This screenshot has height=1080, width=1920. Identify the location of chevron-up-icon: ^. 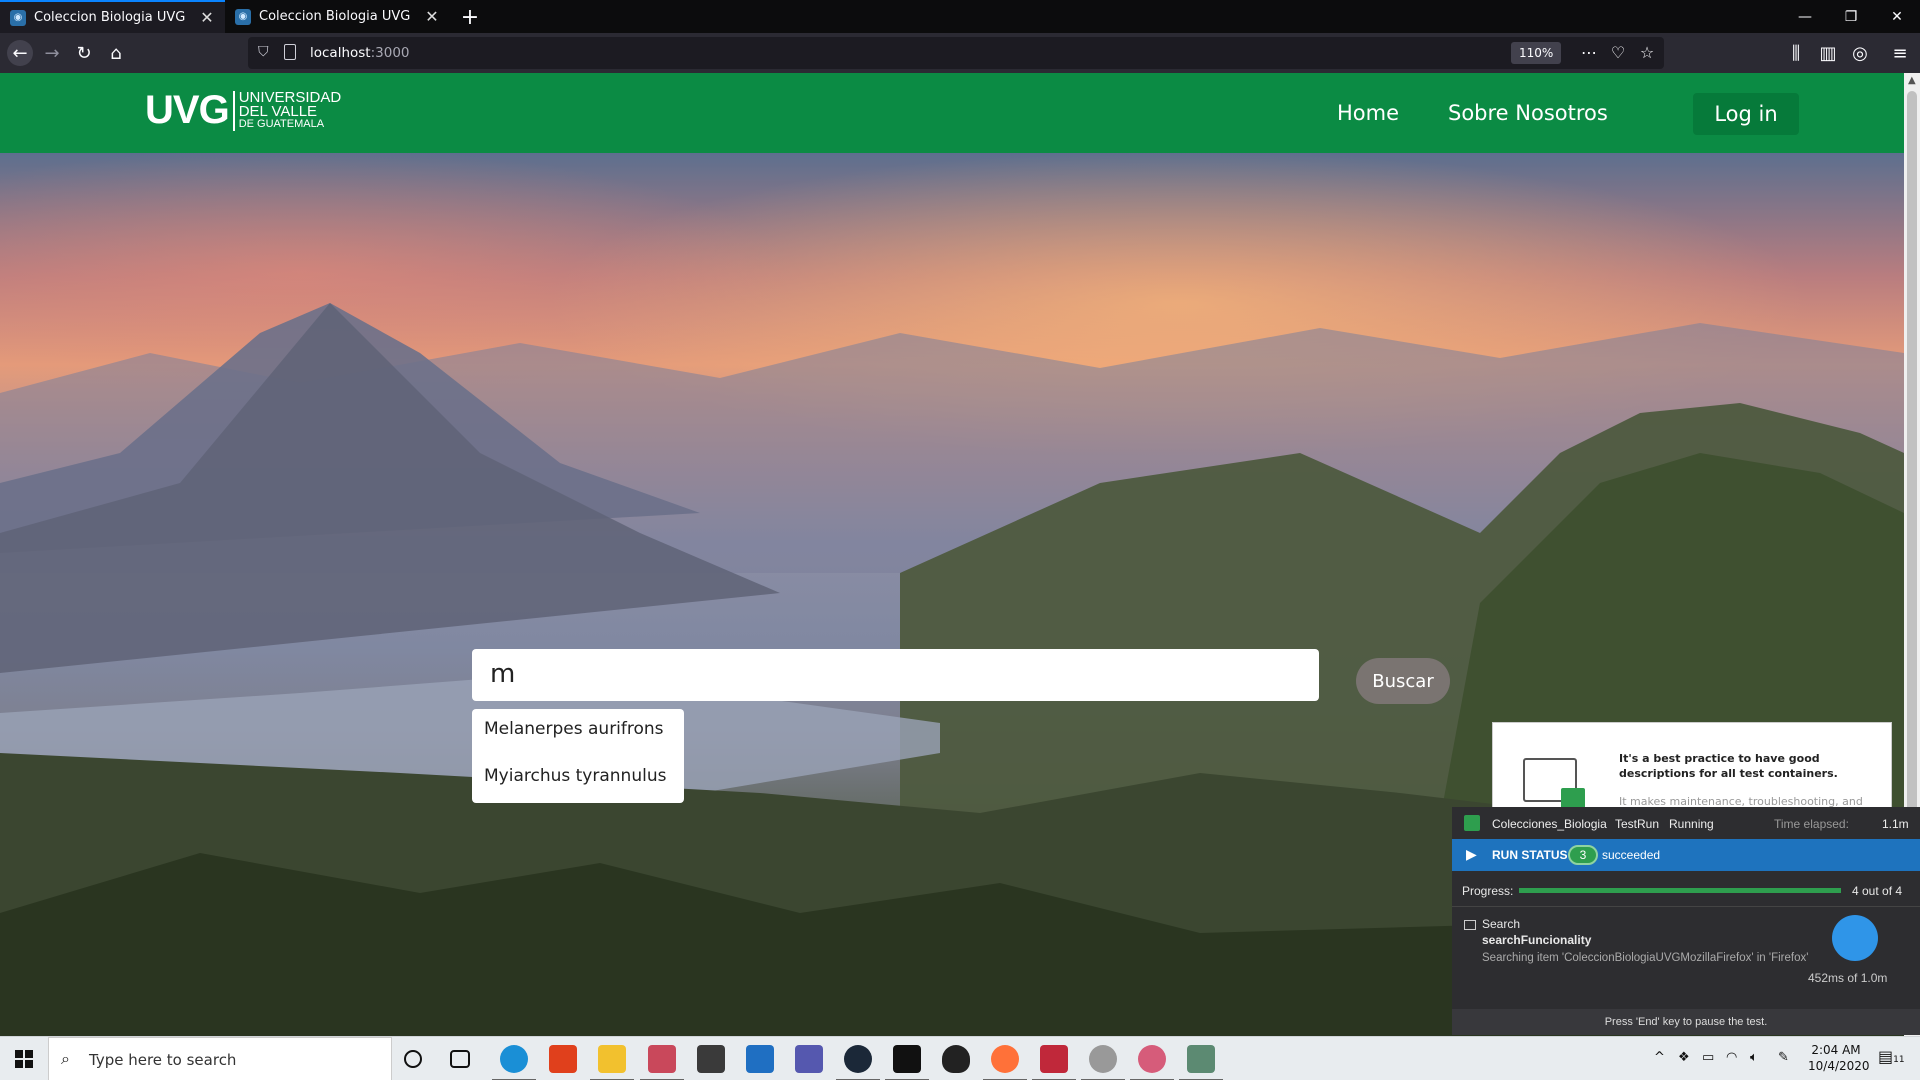
(1659, 1057).